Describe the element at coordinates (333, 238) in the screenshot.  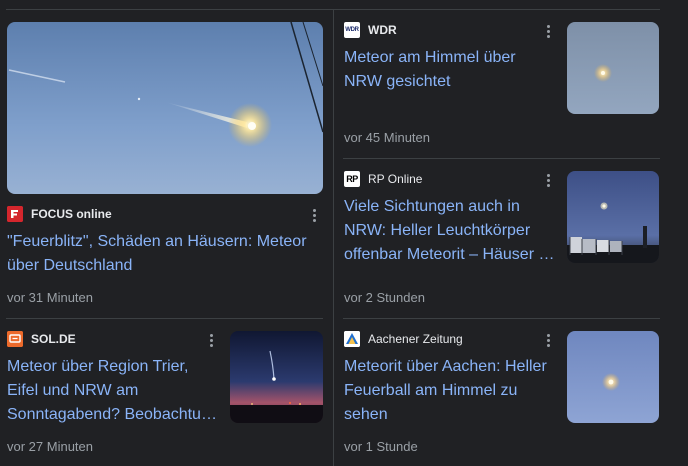
I see `column-divider` at that location.